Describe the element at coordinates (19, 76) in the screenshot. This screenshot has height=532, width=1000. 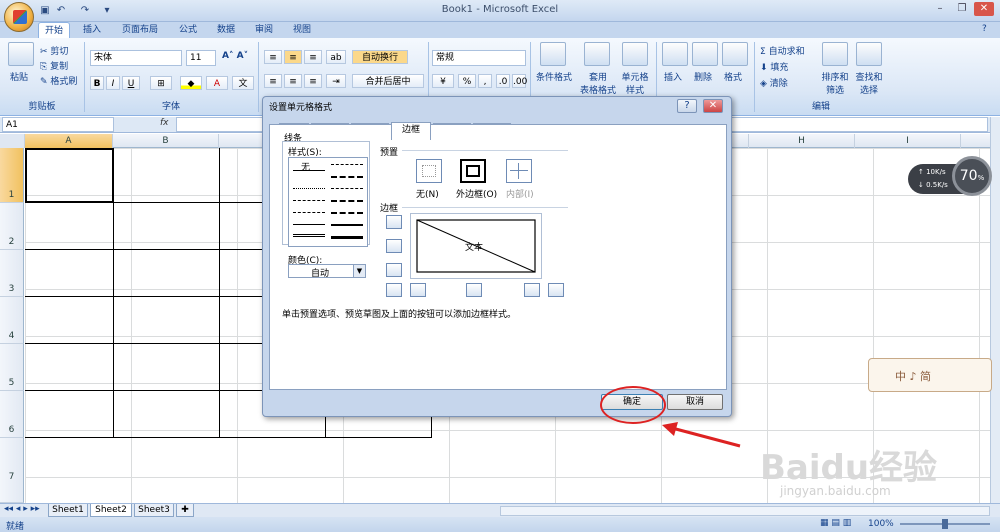
I see `paste-label: 粘贴` at that location.